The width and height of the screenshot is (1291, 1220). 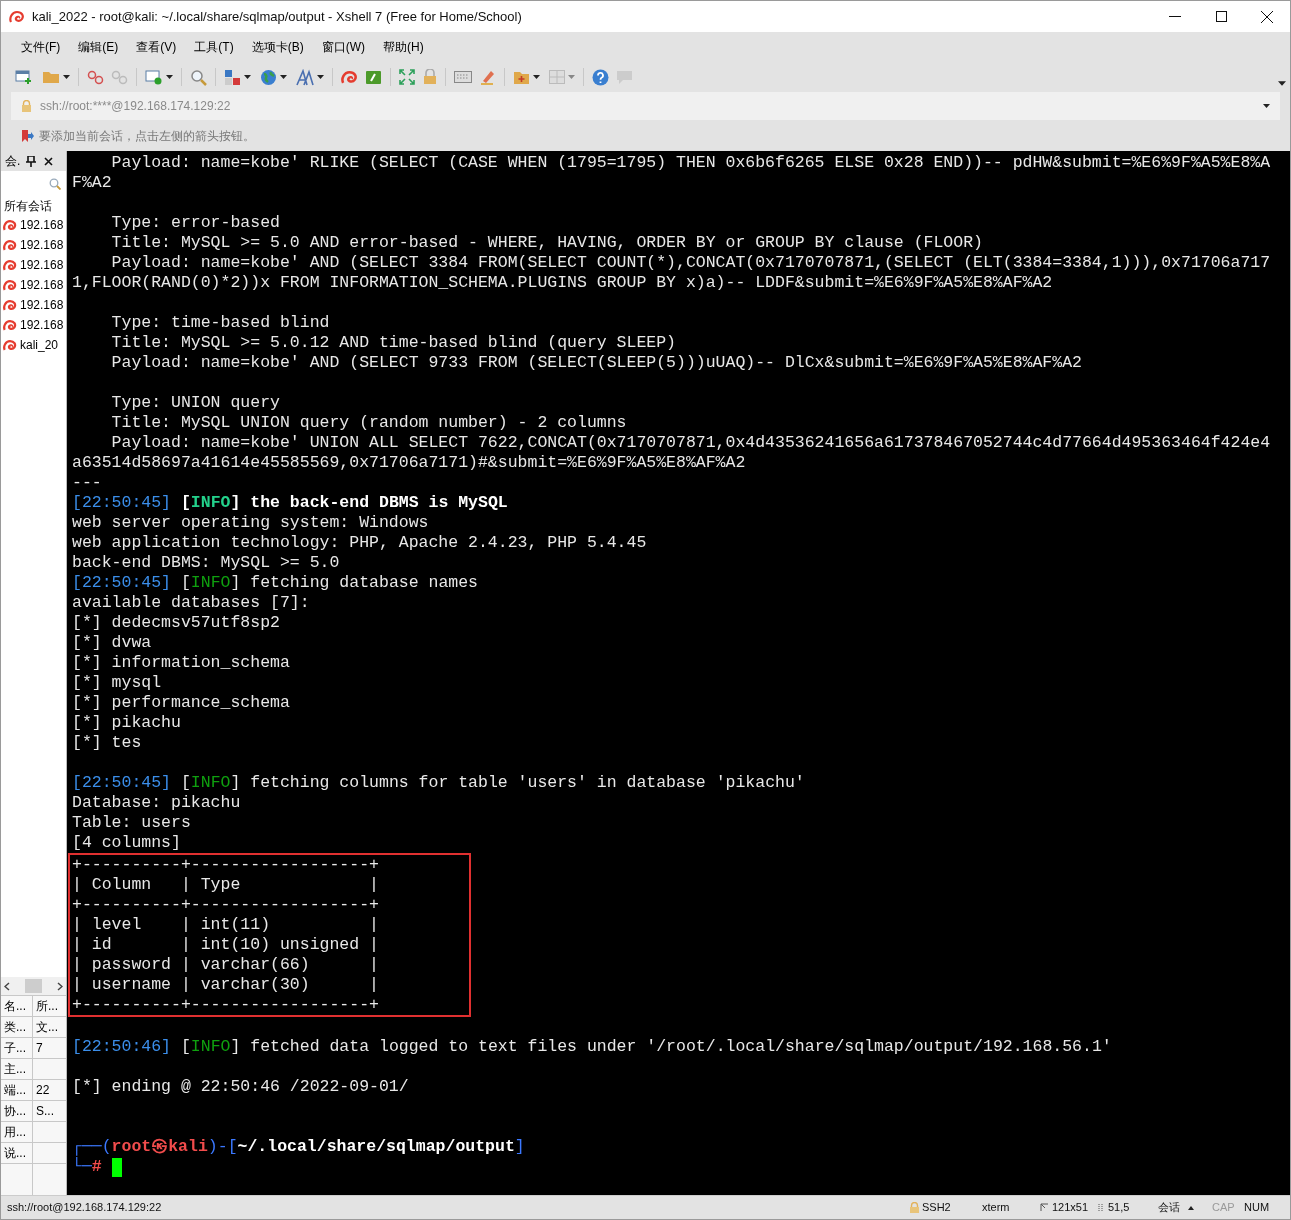 I want to click on highlight-pen-icon, so click(x=488, y=77).